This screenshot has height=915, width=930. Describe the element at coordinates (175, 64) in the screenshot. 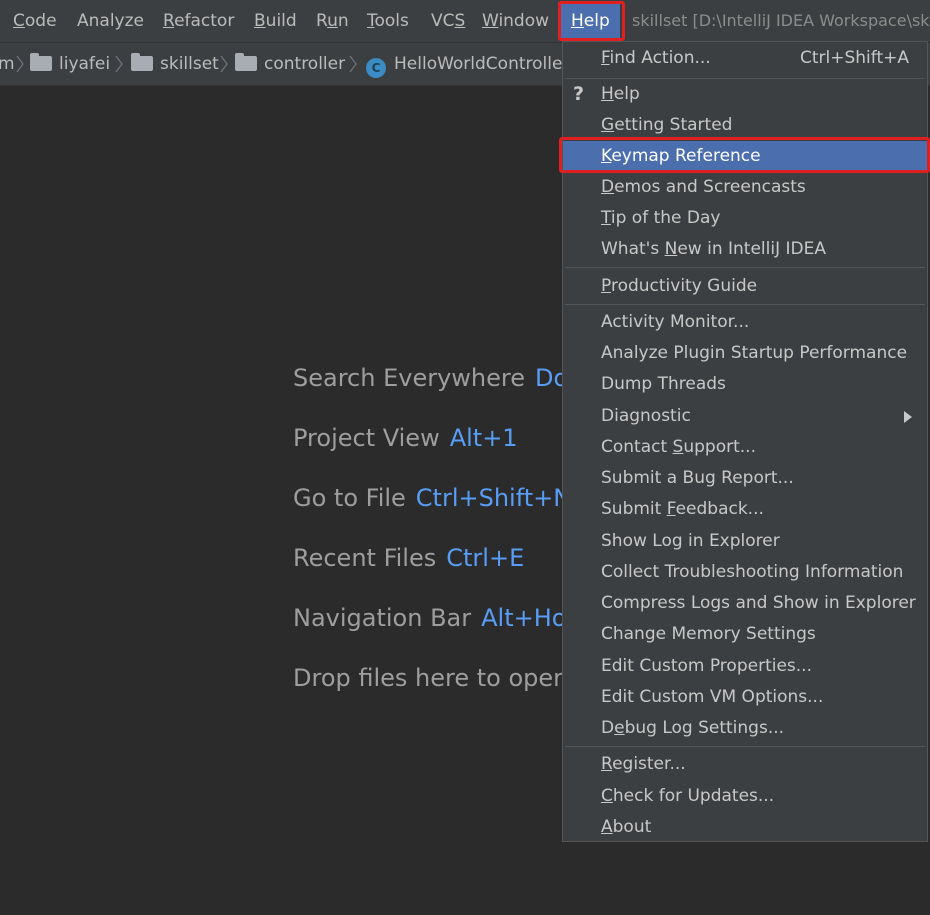

I see `breadcrumb-item-skillset: skillset` at that location.